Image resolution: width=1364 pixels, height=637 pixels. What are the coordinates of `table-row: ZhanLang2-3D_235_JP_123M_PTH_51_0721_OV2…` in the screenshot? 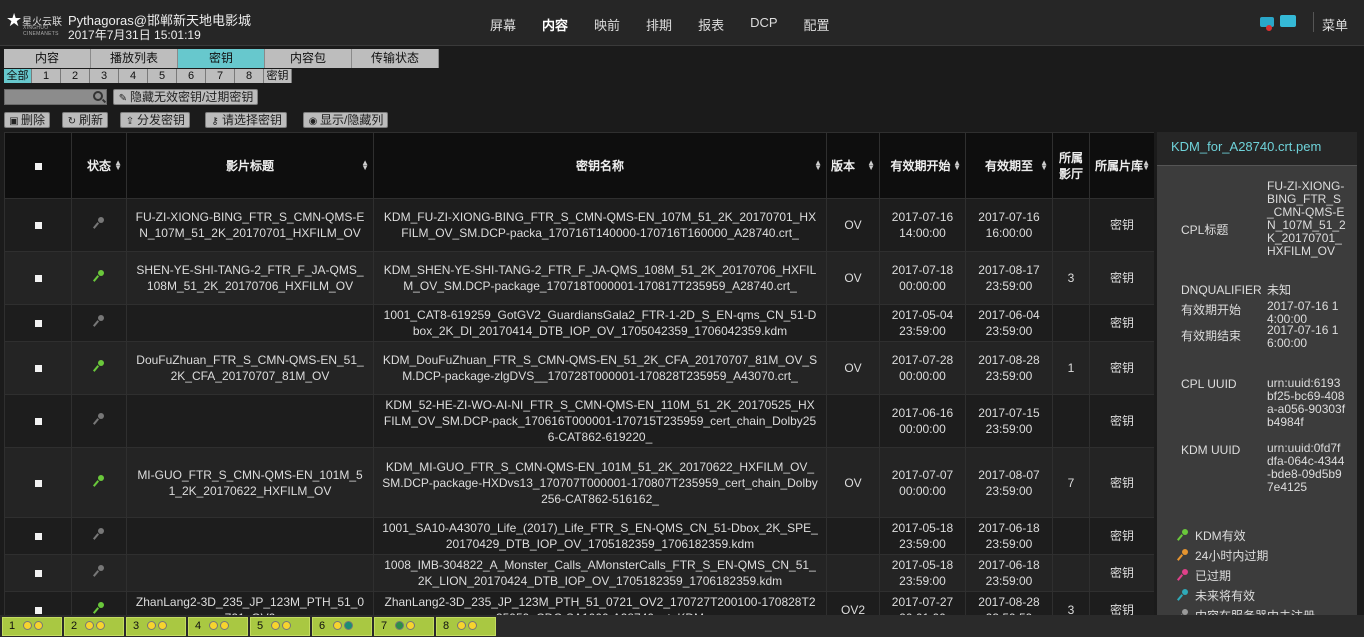 It's located at (579, 603).